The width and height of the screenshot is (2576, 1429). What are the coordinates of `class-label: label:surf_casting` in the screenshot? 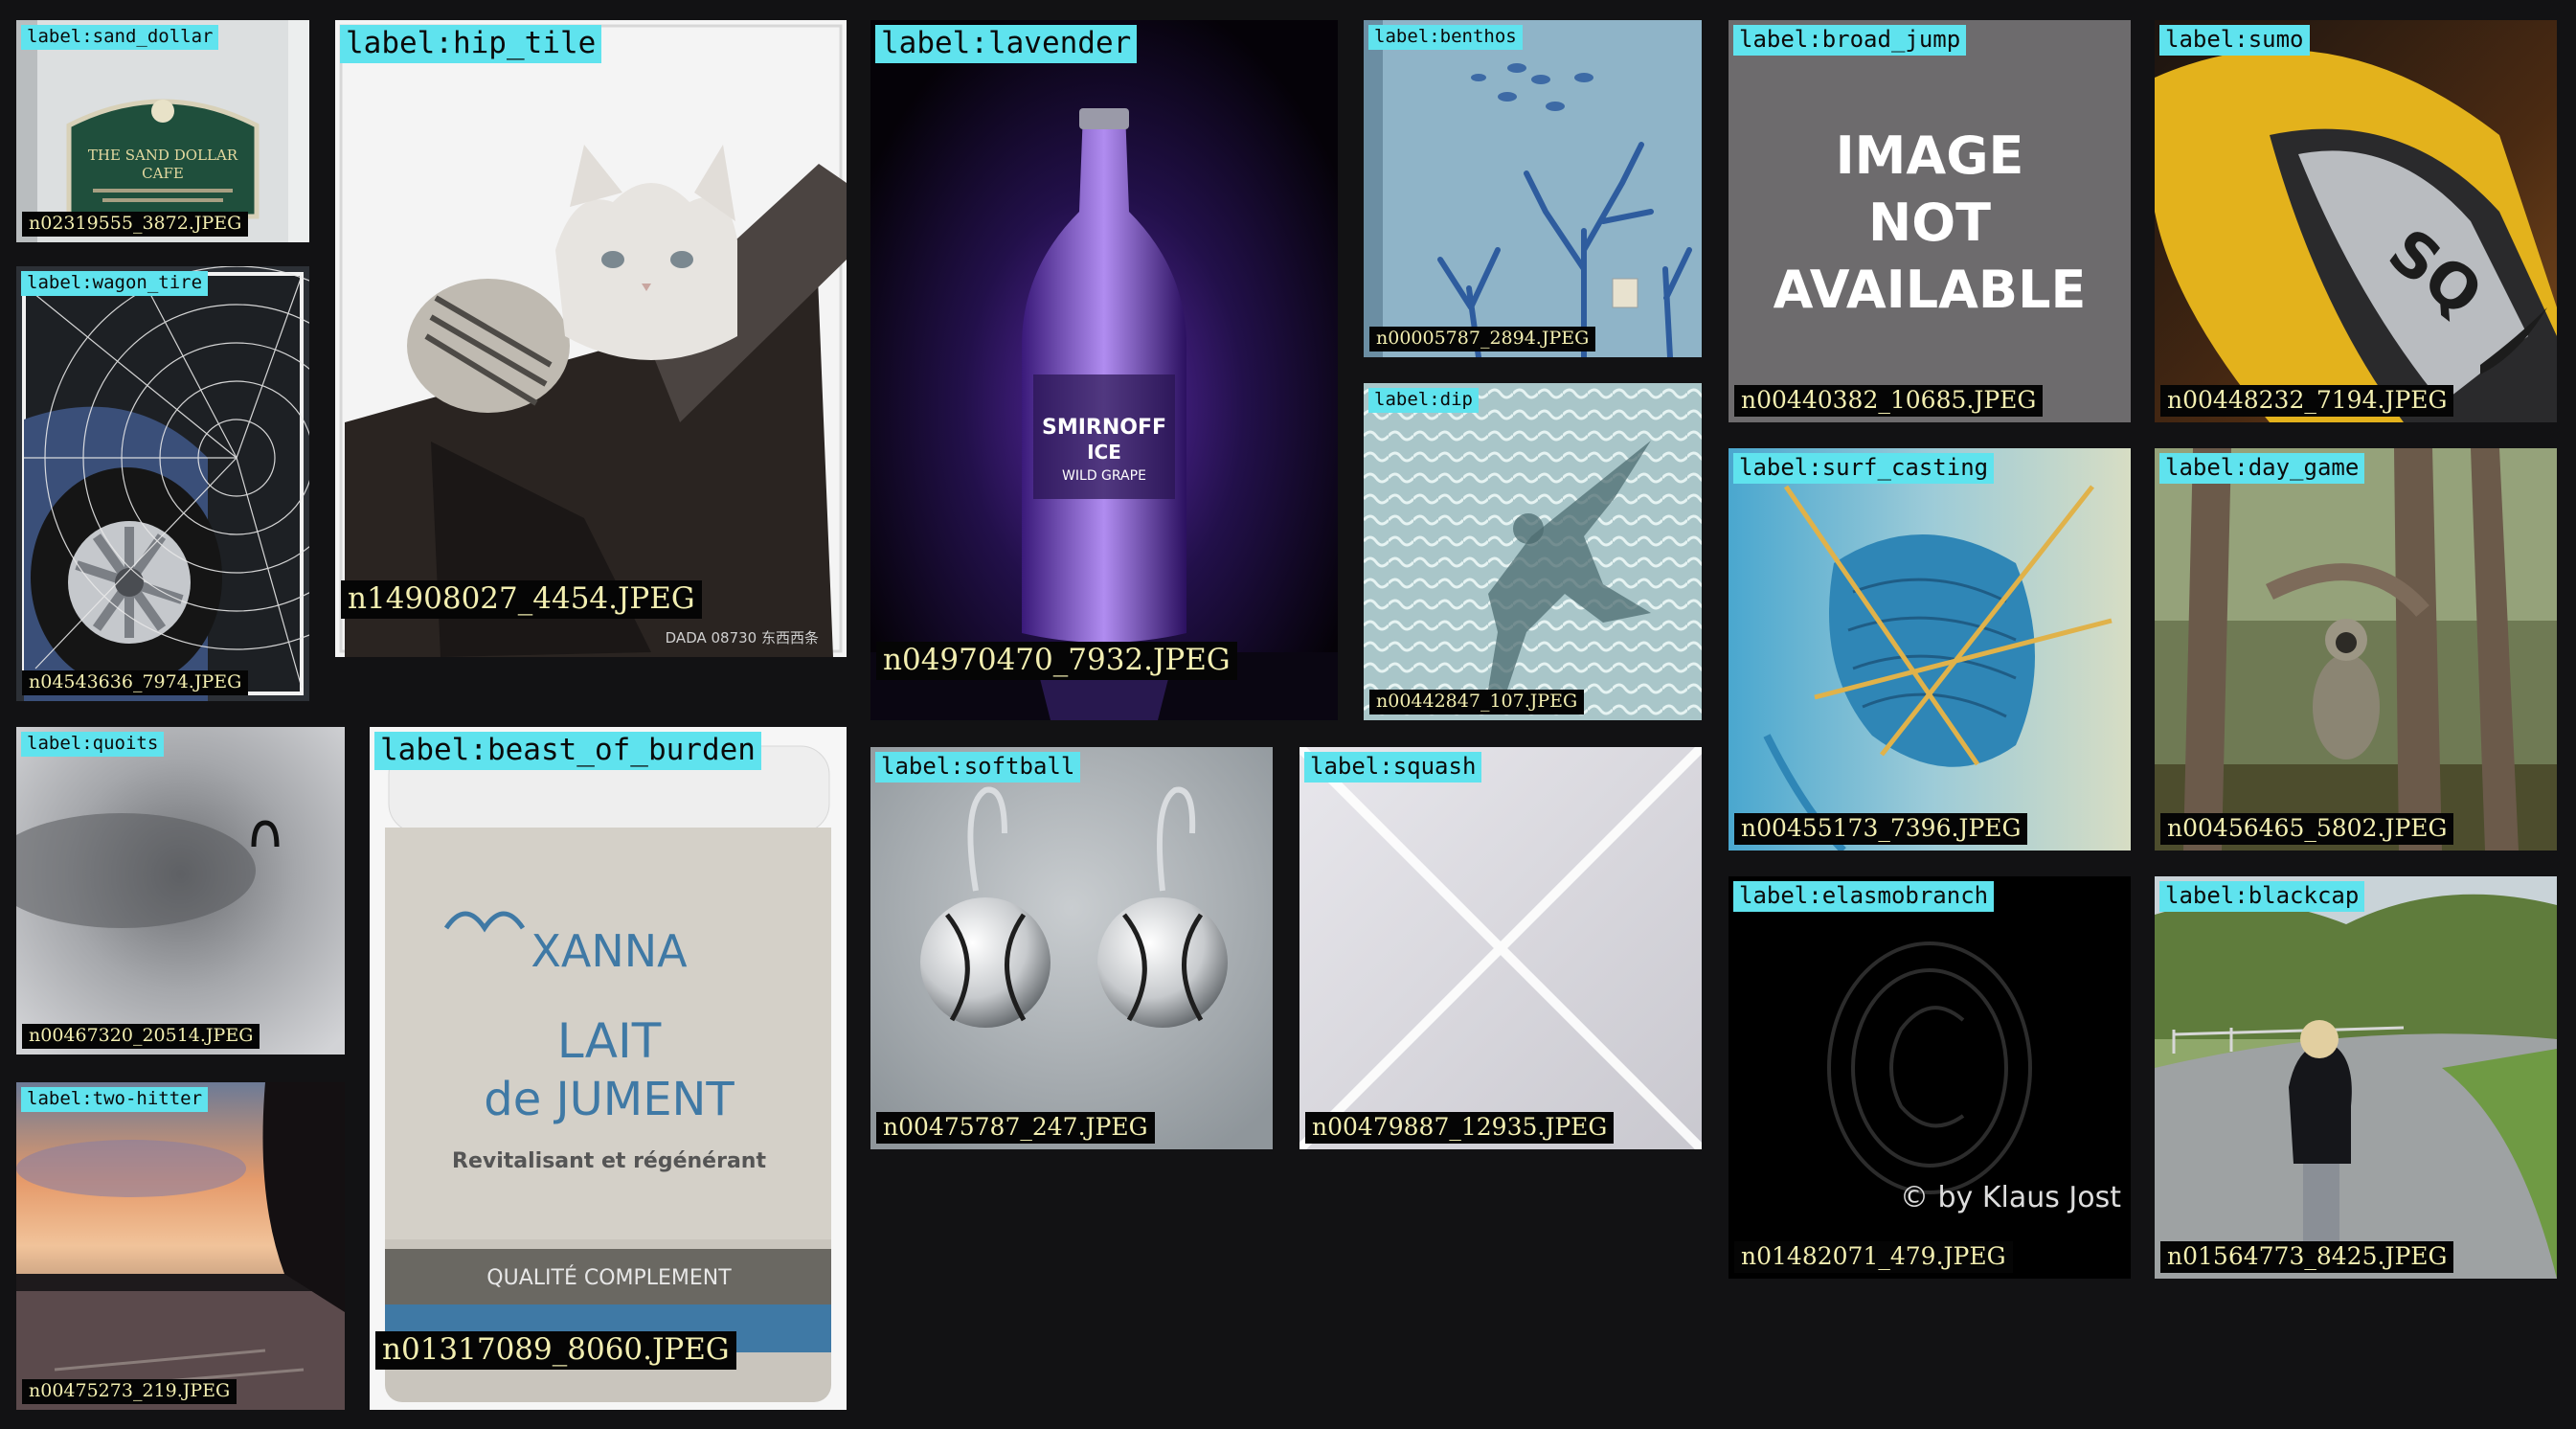 It's located at (1864, 469).